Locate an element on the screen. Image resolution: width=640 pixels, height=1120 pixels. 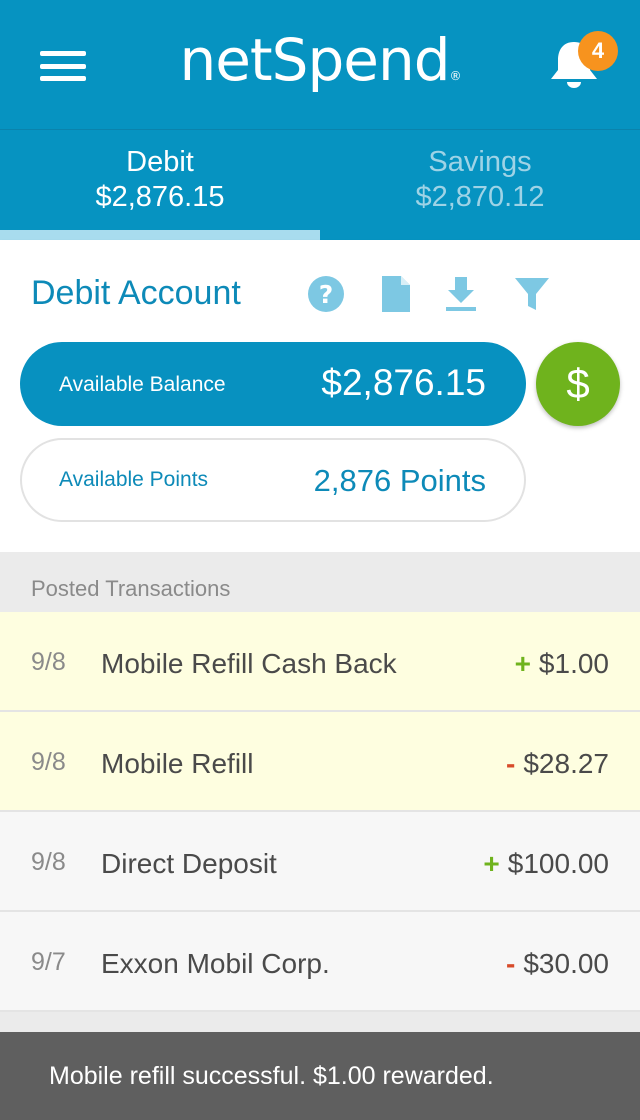
netspend-logo: netSpend® is located at coordinates (320, 60).